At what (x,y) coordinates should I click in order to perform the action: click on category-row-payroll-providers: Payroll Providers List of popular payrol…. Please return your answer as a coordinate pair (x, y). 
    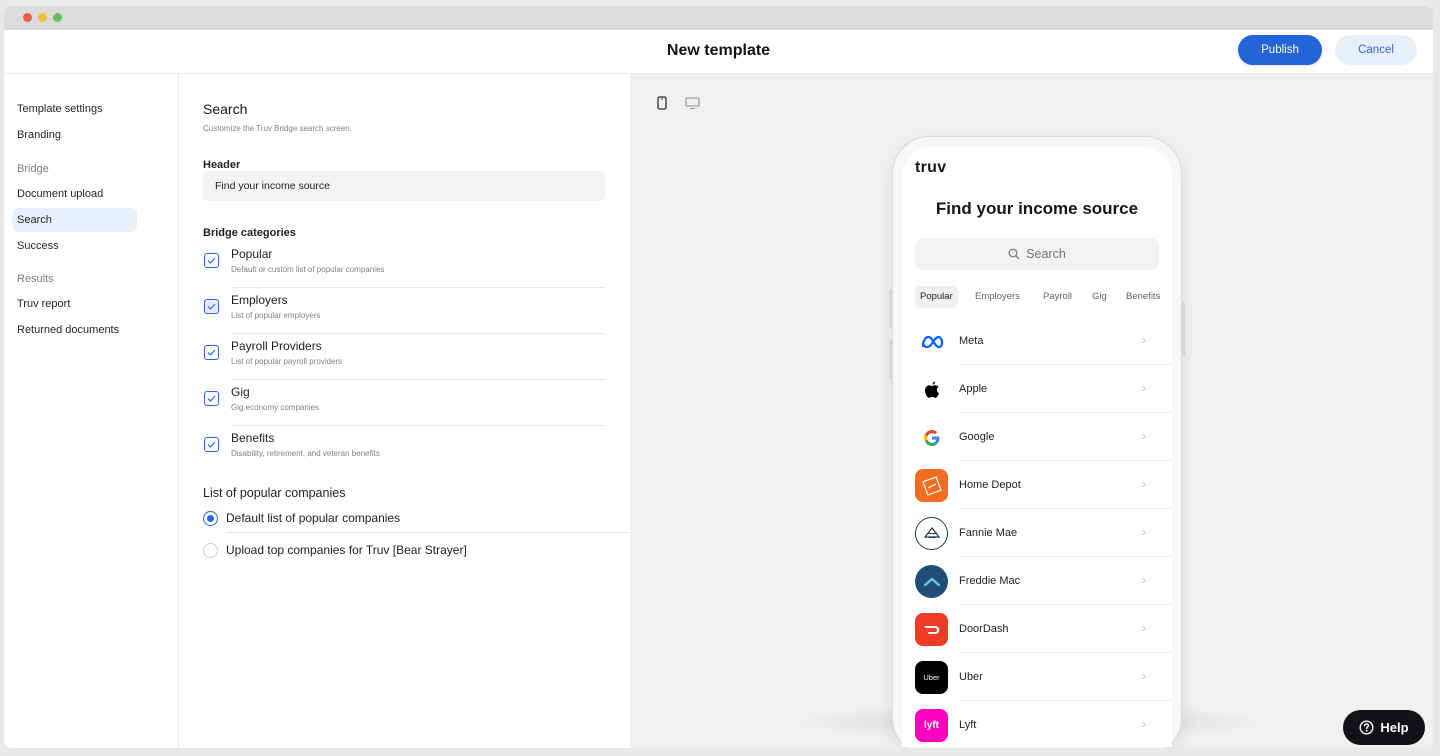
    Looking at the image, I should click on (404, 357).